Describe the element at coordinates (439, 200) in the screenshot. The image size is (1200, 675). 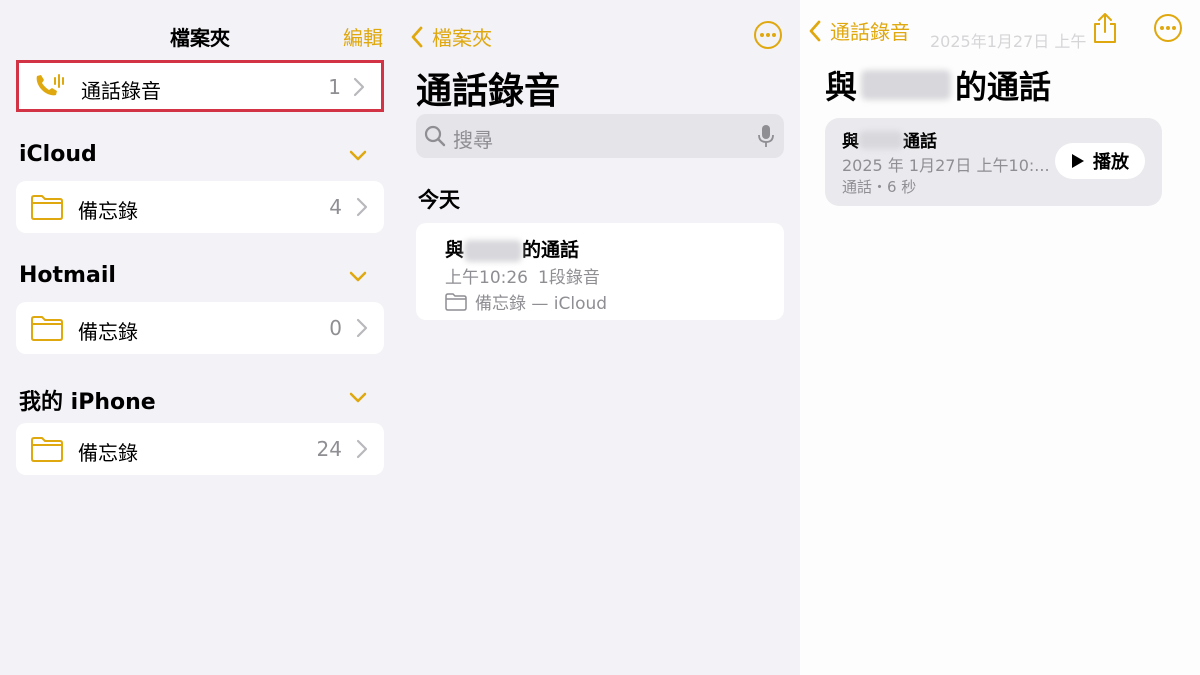
I see `section-today: 今天` at that location.